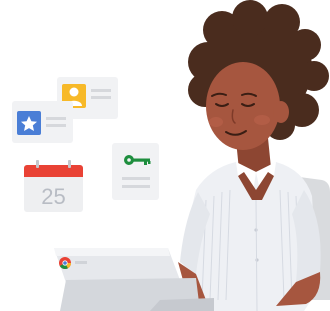 The height and width of the screenshot is (311, 330). Describe the element at coordinates (135, 171) in the screenshot. I see `key-card` at that location.